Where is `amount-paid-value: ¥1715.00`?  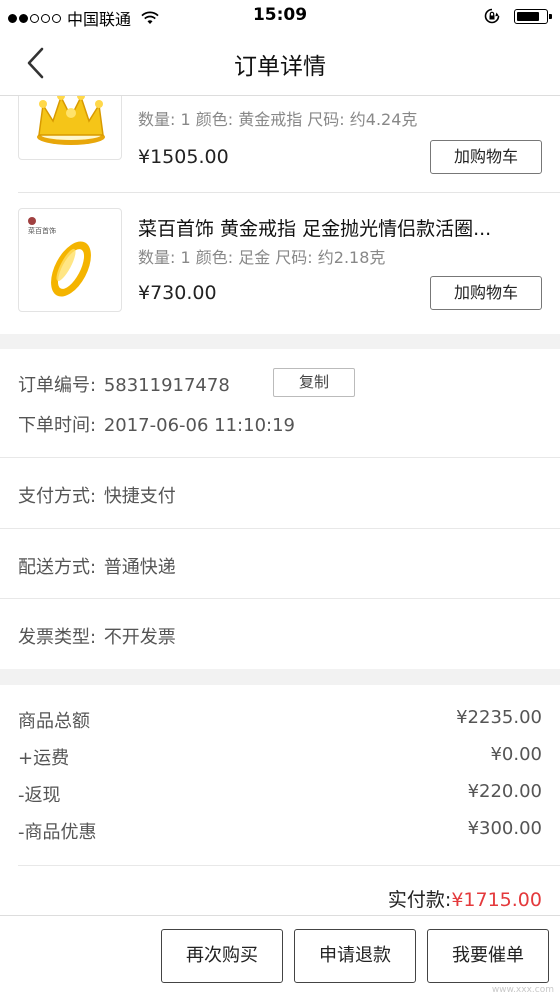
amount-paid-value: ¥1715.00 is located at coordinates (496, 900).